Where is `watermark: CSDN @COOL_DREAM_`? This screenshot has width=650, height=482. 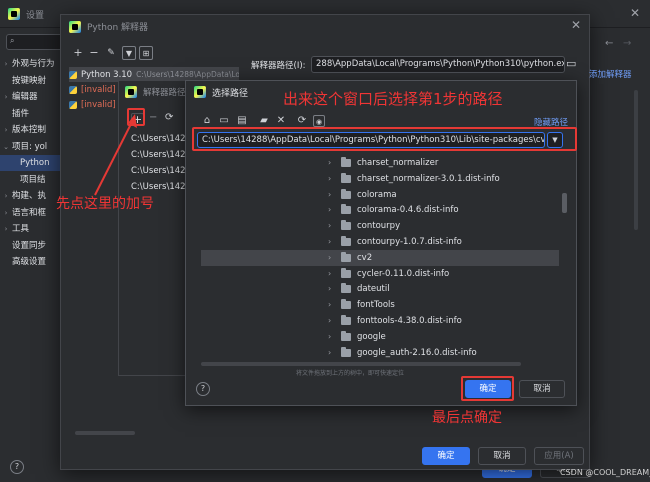 watermark: CSDN @COOL_DREAM_ is located at coordinates (605, 472).